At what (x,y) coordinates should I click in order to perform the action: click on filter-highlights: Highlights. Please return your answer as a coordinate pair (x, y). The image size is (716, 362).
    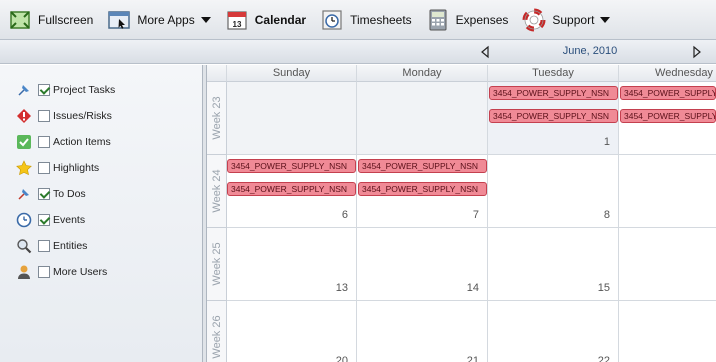
    Looking at the image, I should click on (57, 168).